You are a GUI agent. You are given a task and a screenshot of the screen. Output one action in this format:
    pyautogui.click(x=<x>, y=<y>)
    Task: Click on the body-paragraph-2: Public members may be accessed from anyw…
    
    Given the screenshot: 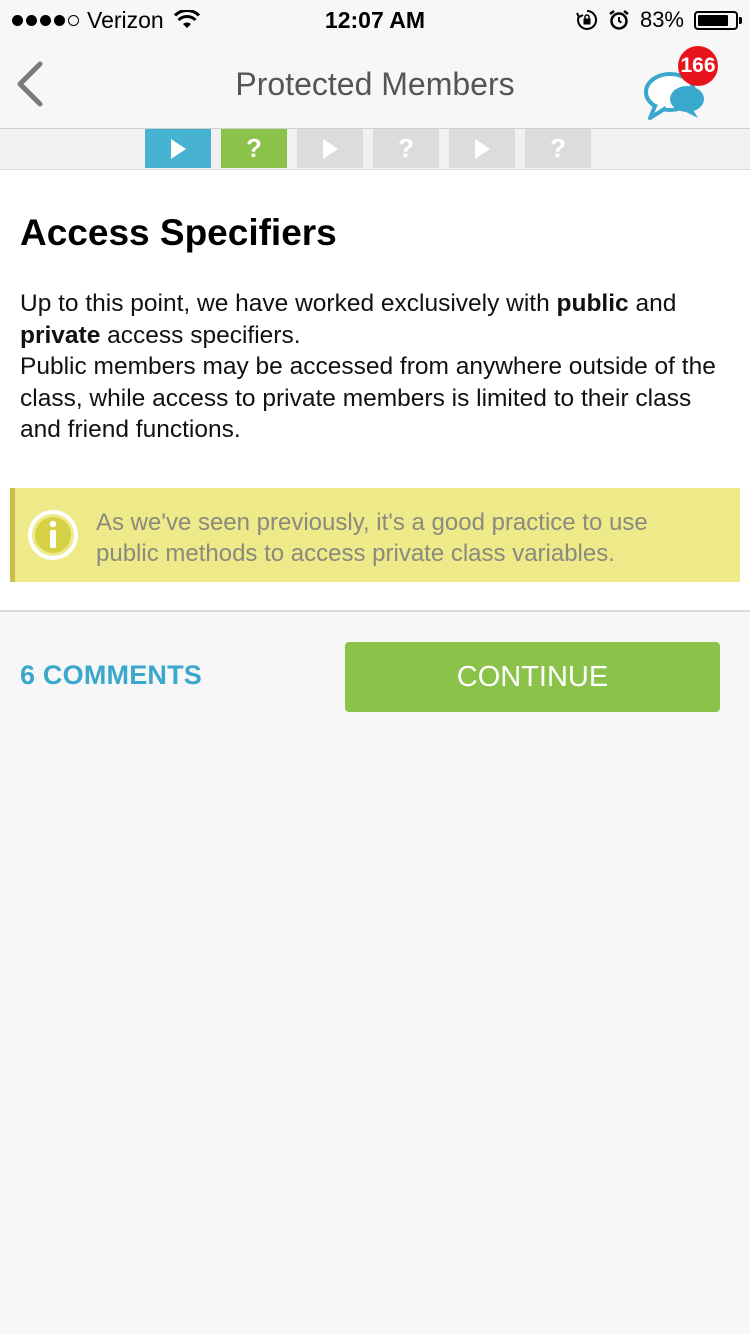 What is the action you would take?
    pyautogui.click(x=368, y=398)
    